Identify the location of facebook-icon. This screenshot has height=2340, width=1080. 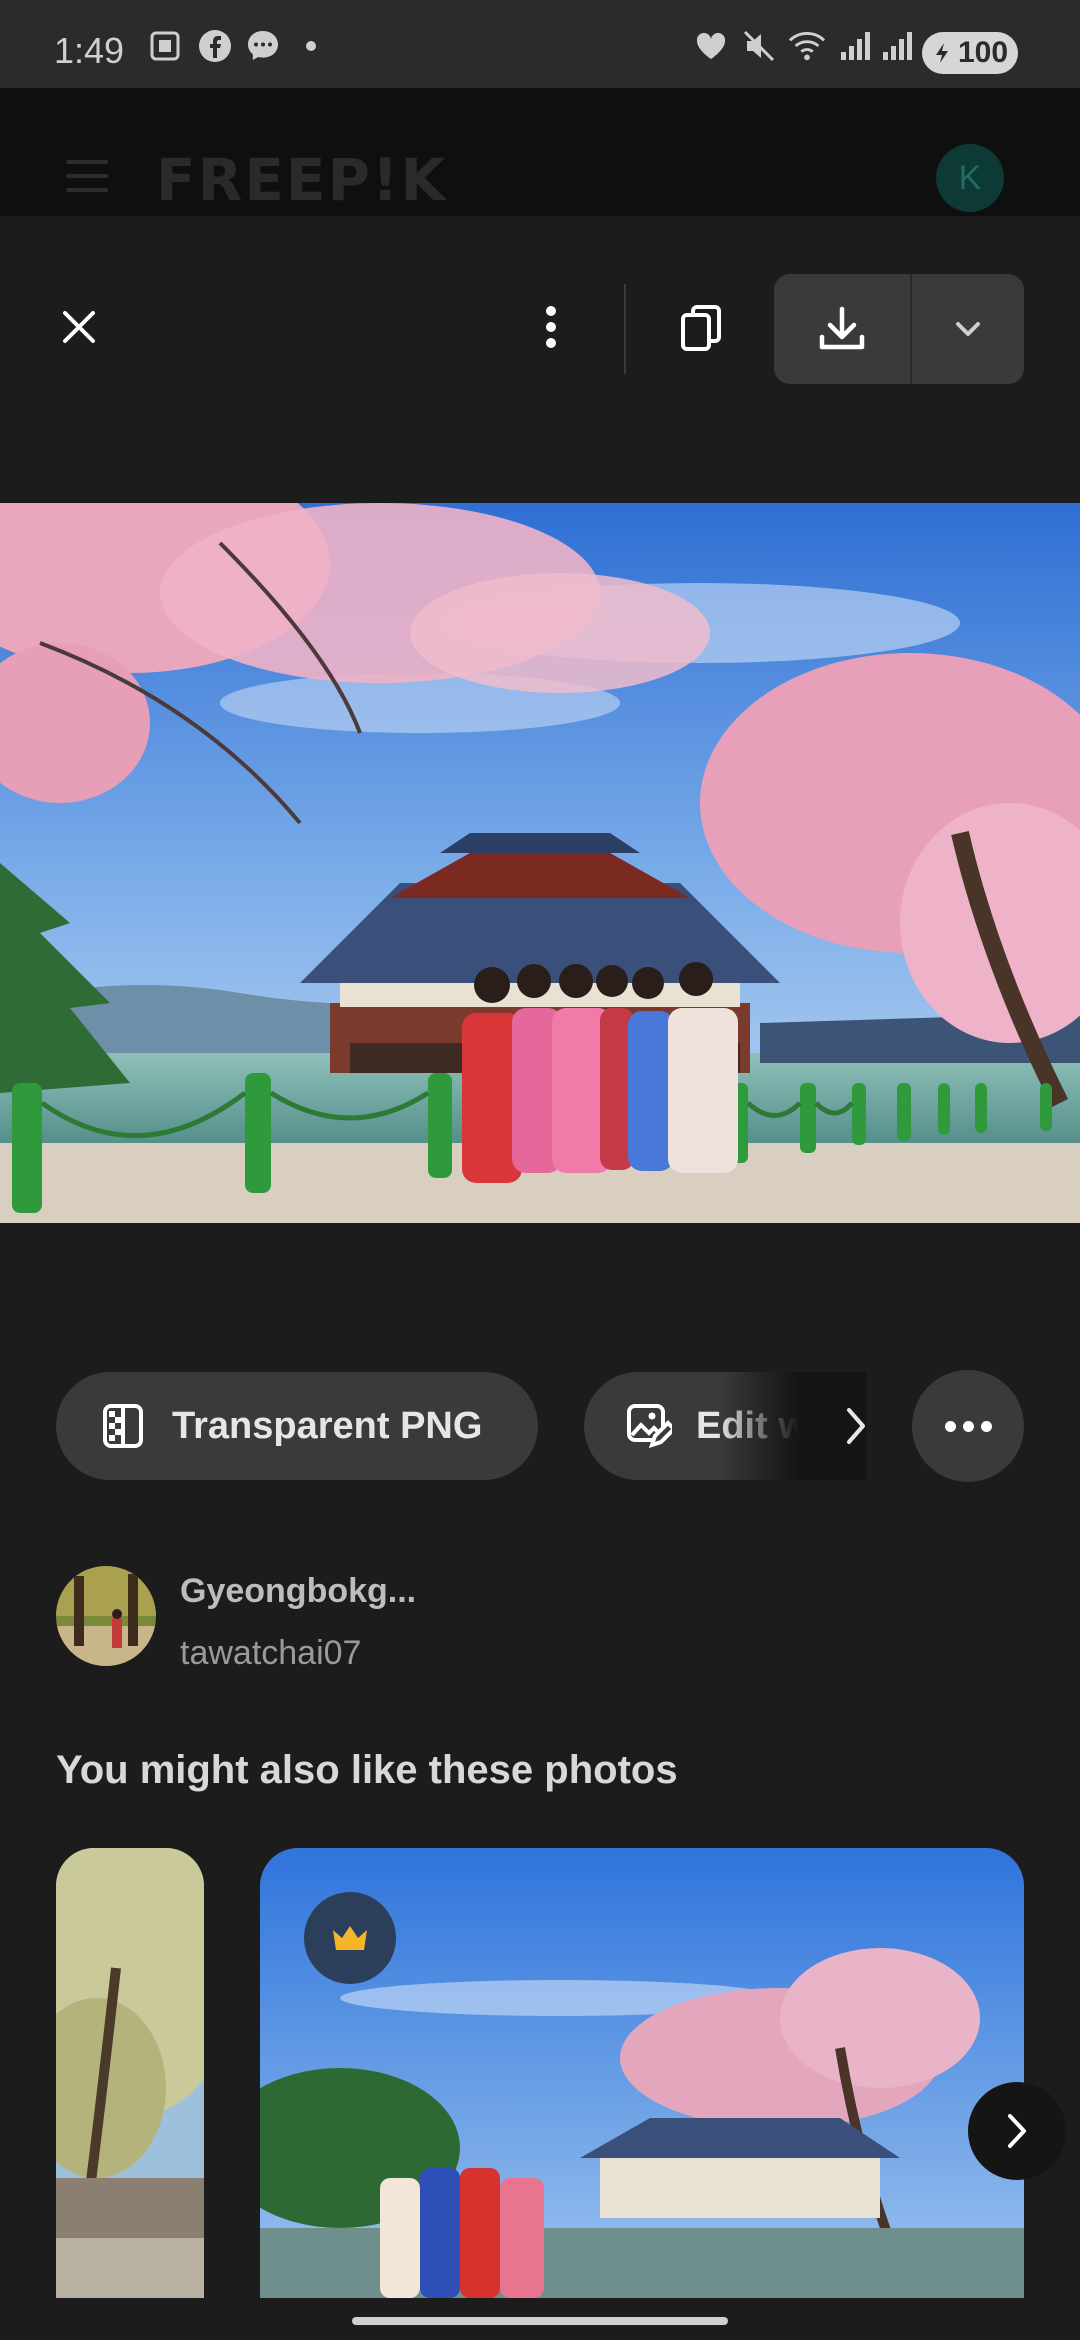
(215, 46).